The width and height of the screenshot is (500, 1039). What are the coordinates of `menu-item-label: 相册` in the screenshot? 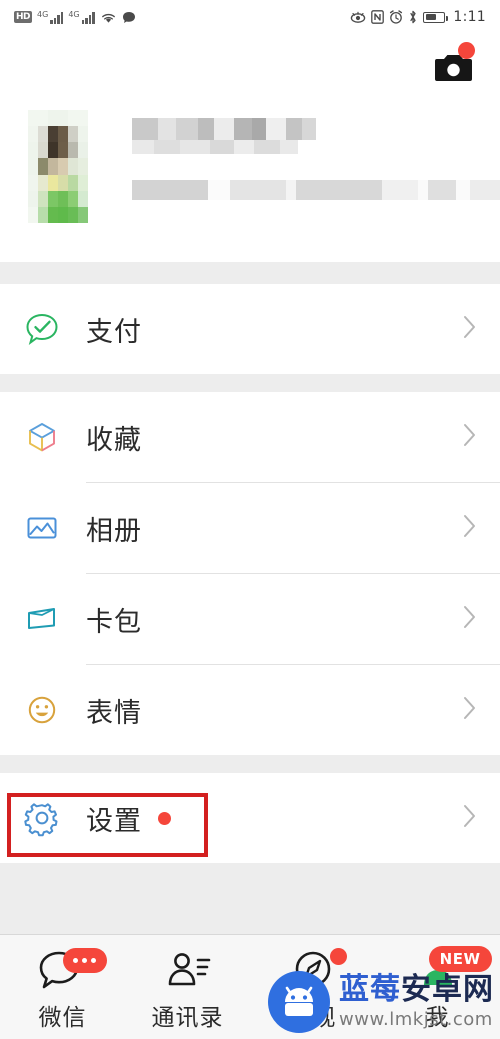 It's located at (114, 531).